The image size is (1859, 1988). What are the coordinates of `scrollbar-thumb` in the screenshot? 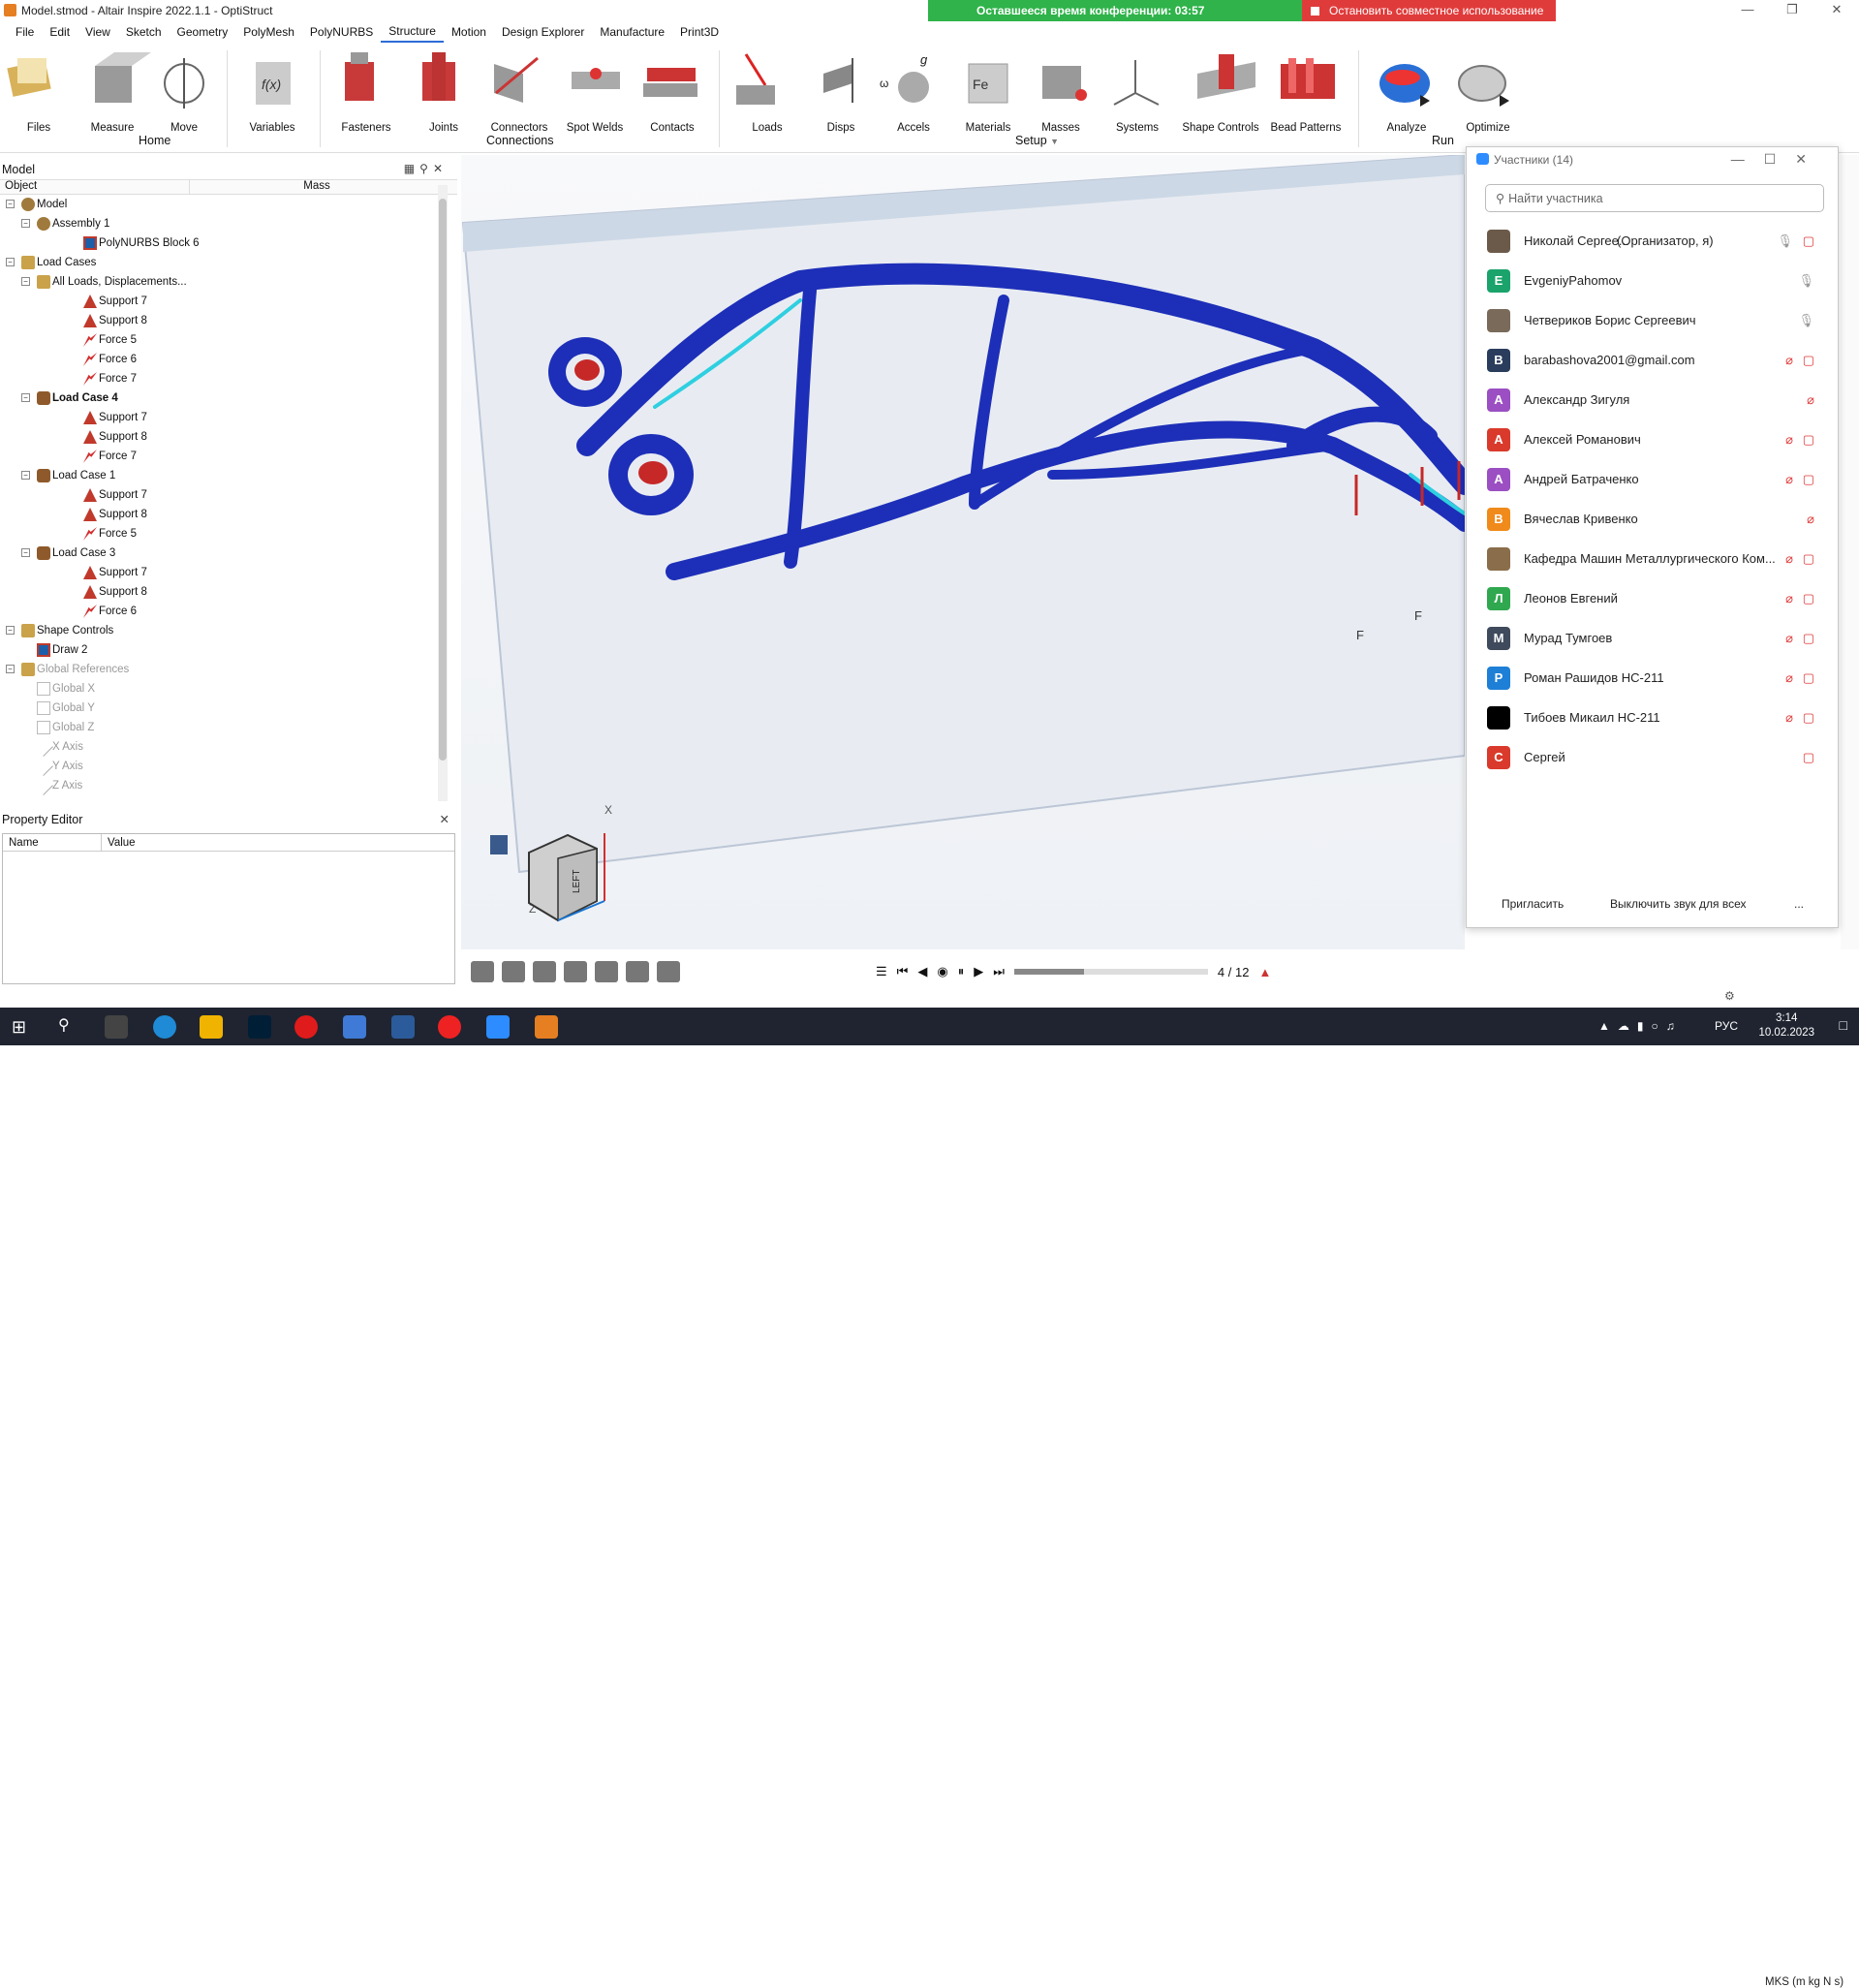 It's located at (443, 480).